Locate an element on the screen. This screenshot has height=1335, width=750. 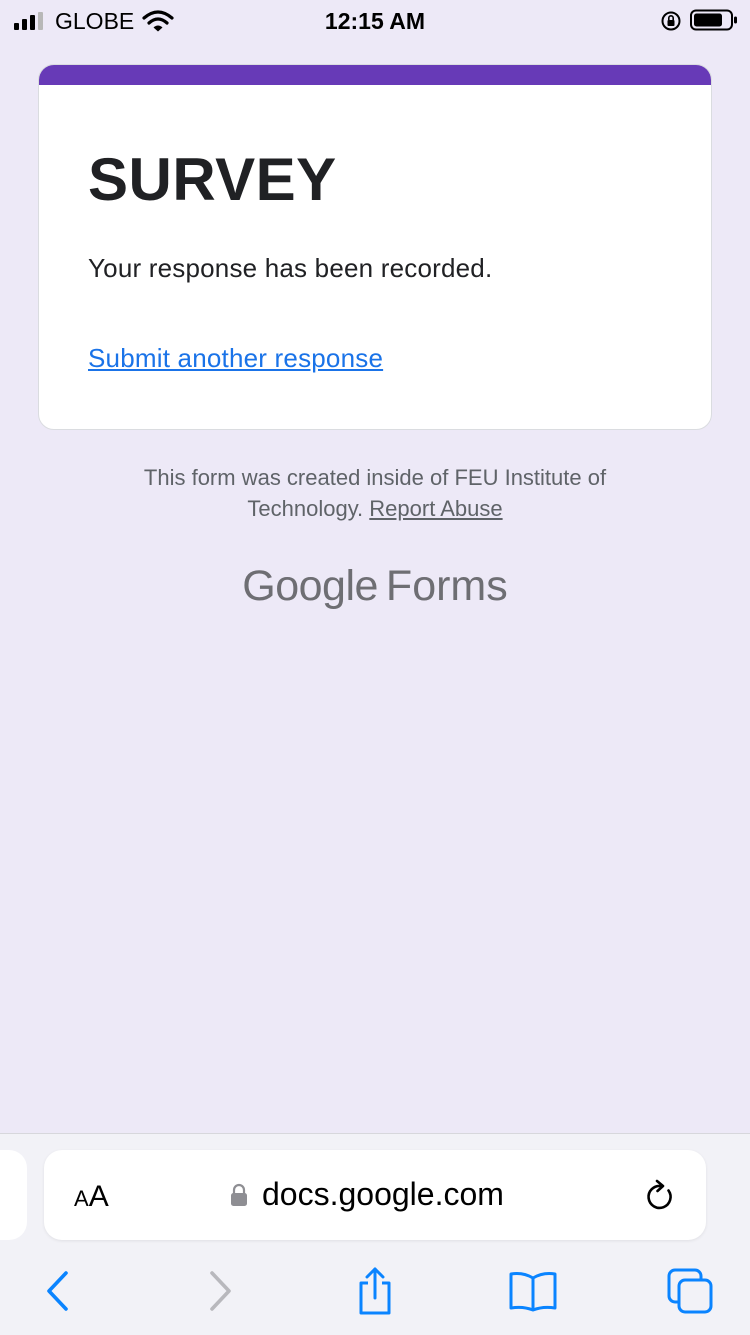
bookmarks-button is located at coordinates (533, 1291).